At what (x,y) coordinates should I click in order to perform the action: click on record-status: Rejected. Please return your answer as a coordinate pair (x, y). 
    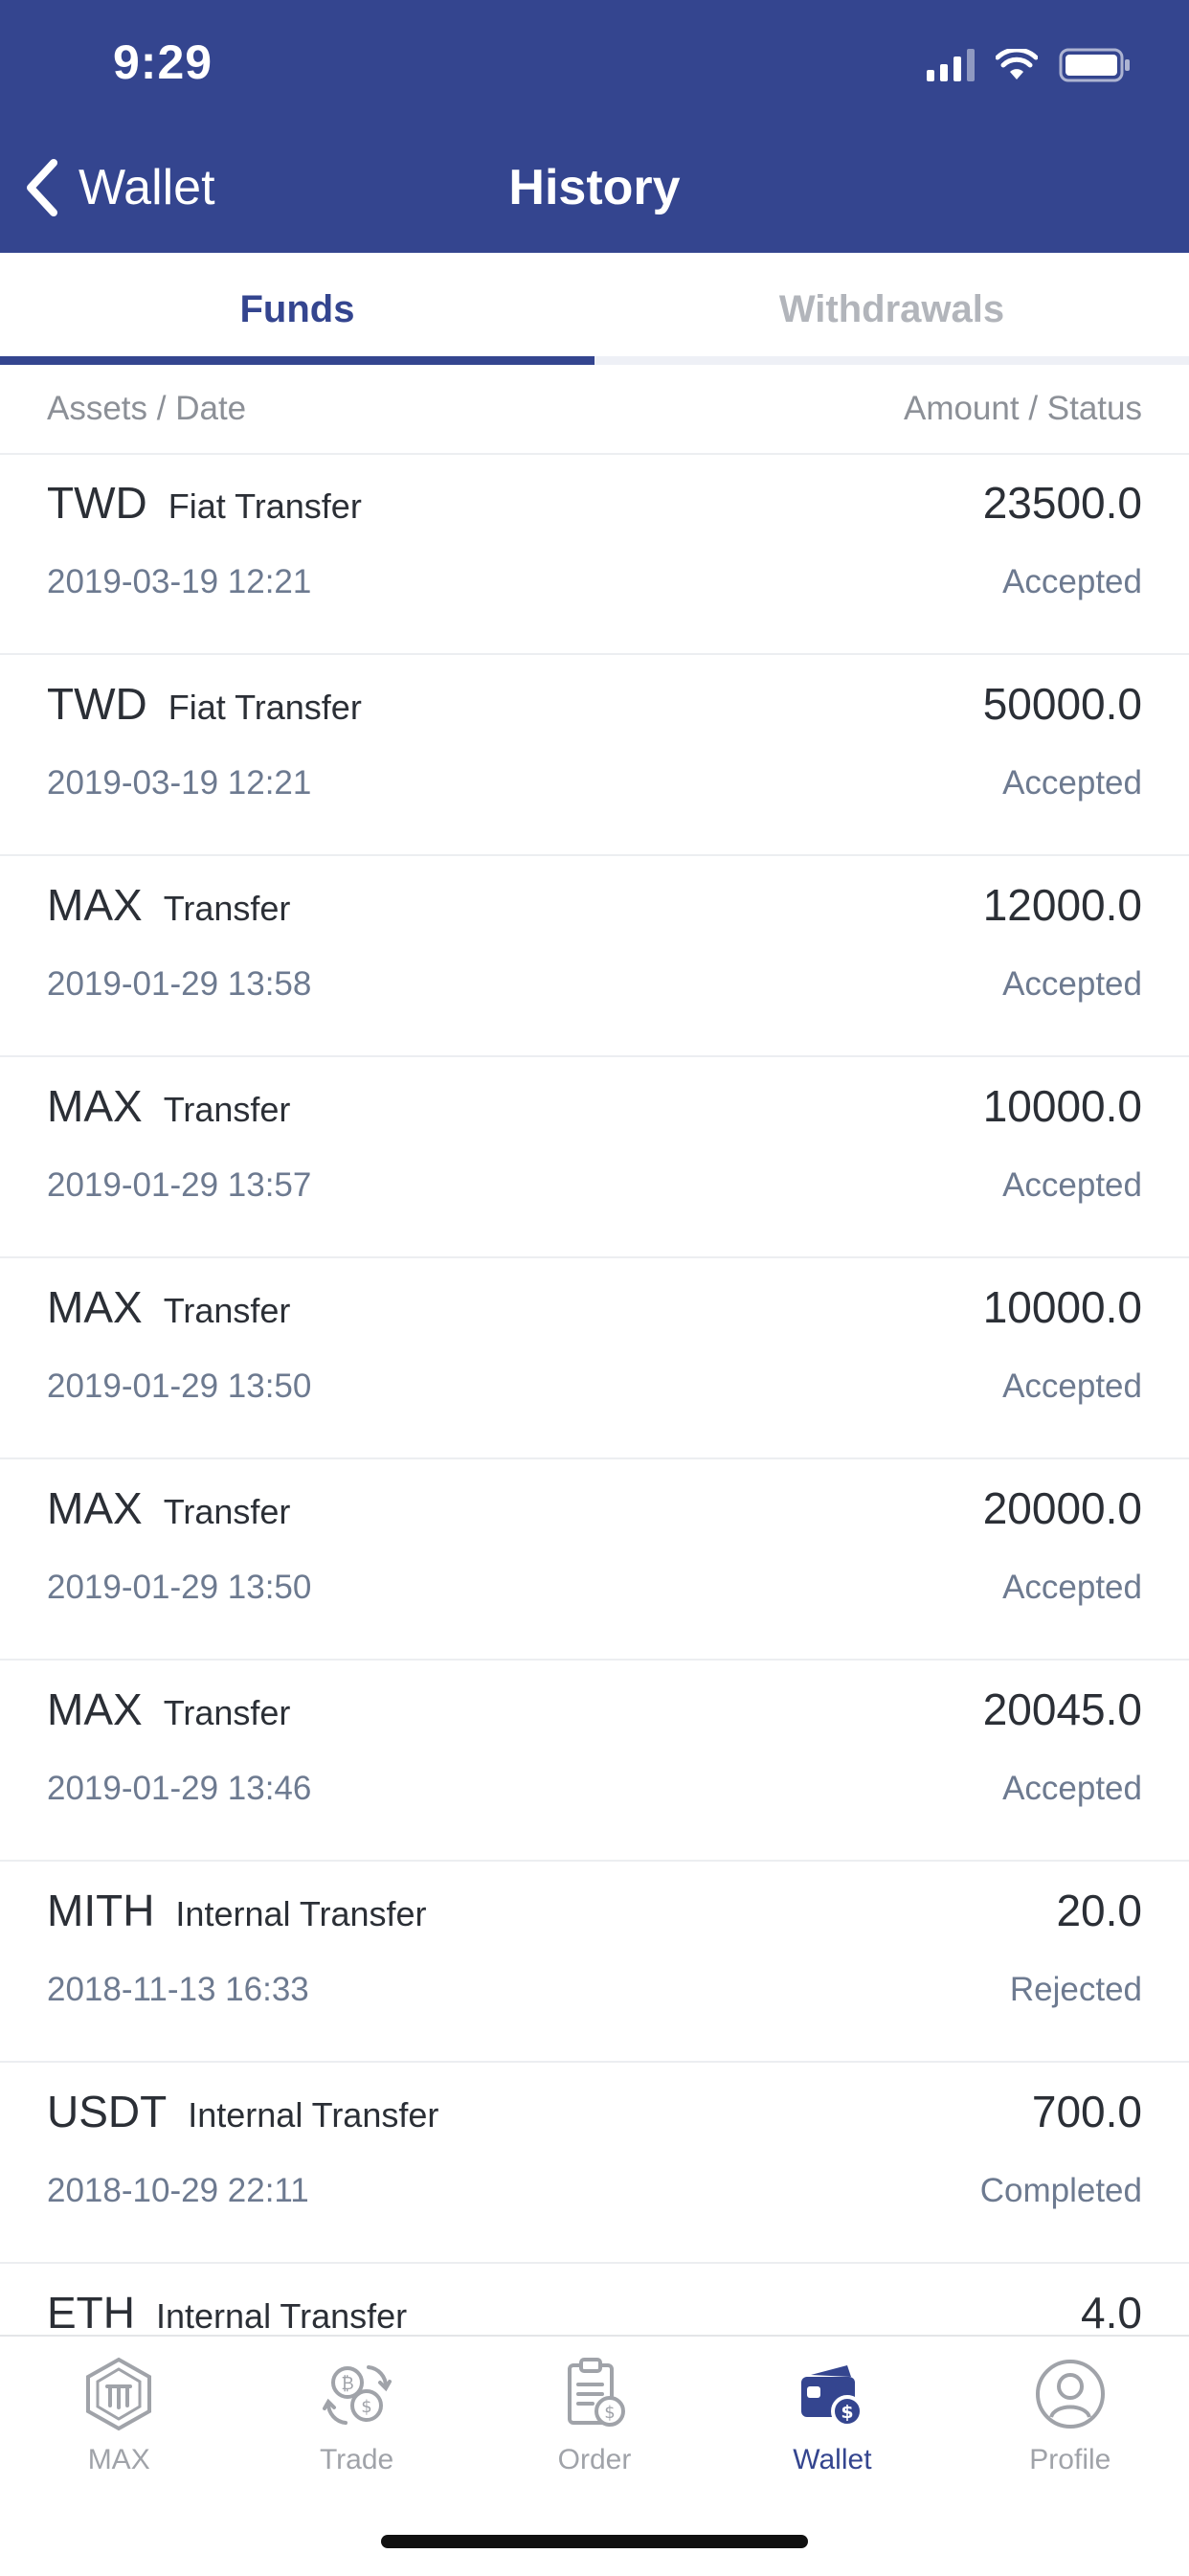
    Looking at the image, I should click on (1075, 1989).